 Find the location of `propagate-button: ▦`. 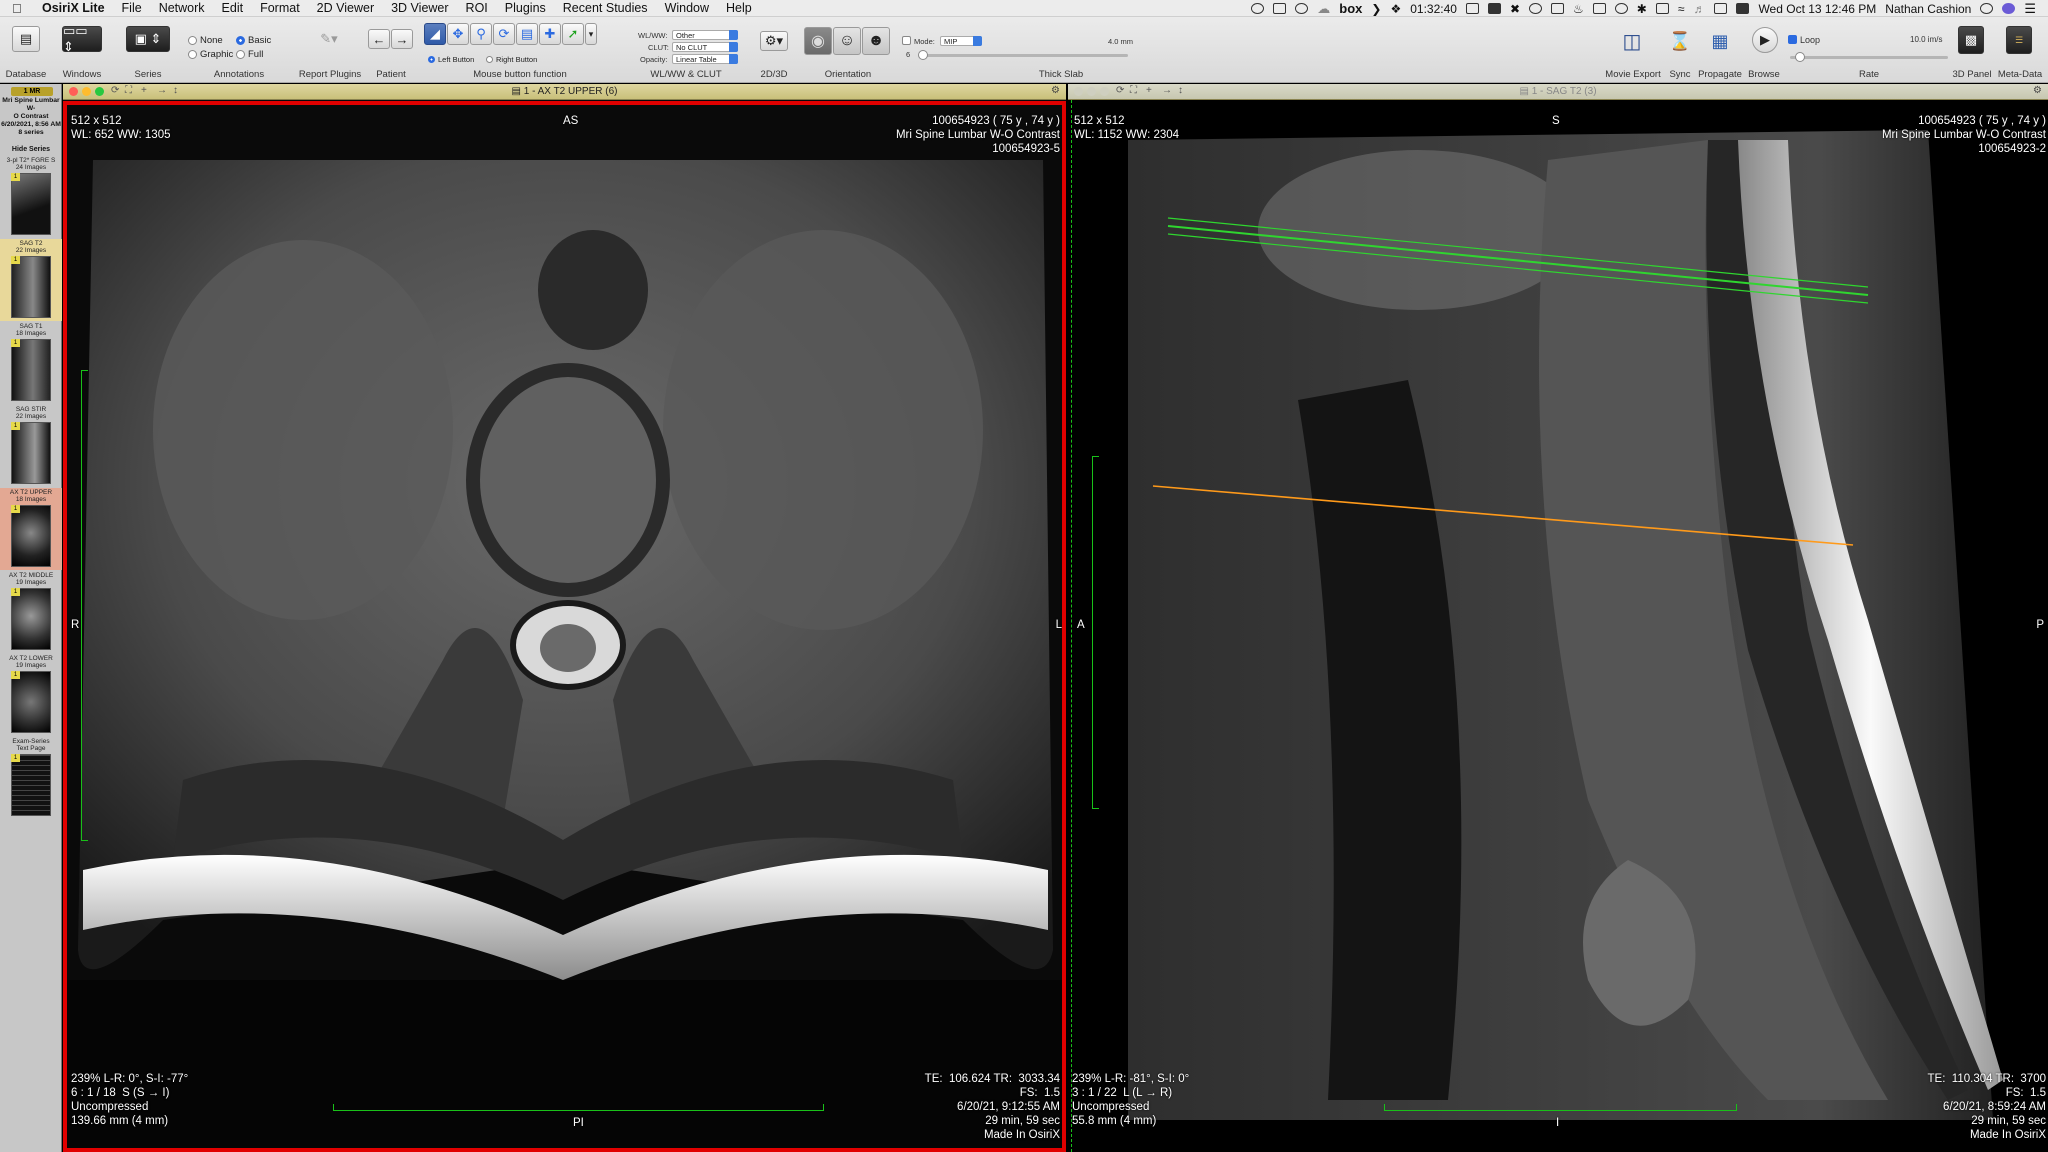

propagate-button: ▦ is located at coordinates (1720, 41).